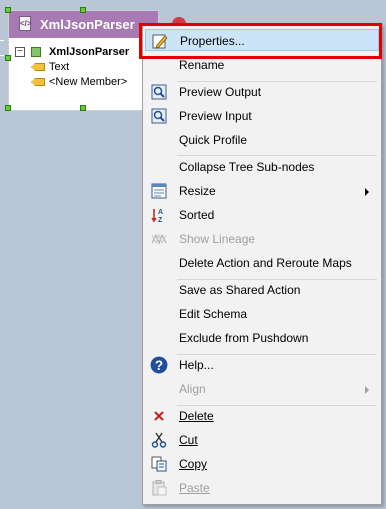 The width and height of the screenshot is (386, 509). I want to click on paste-label-text: Paste, so click(194, 488).